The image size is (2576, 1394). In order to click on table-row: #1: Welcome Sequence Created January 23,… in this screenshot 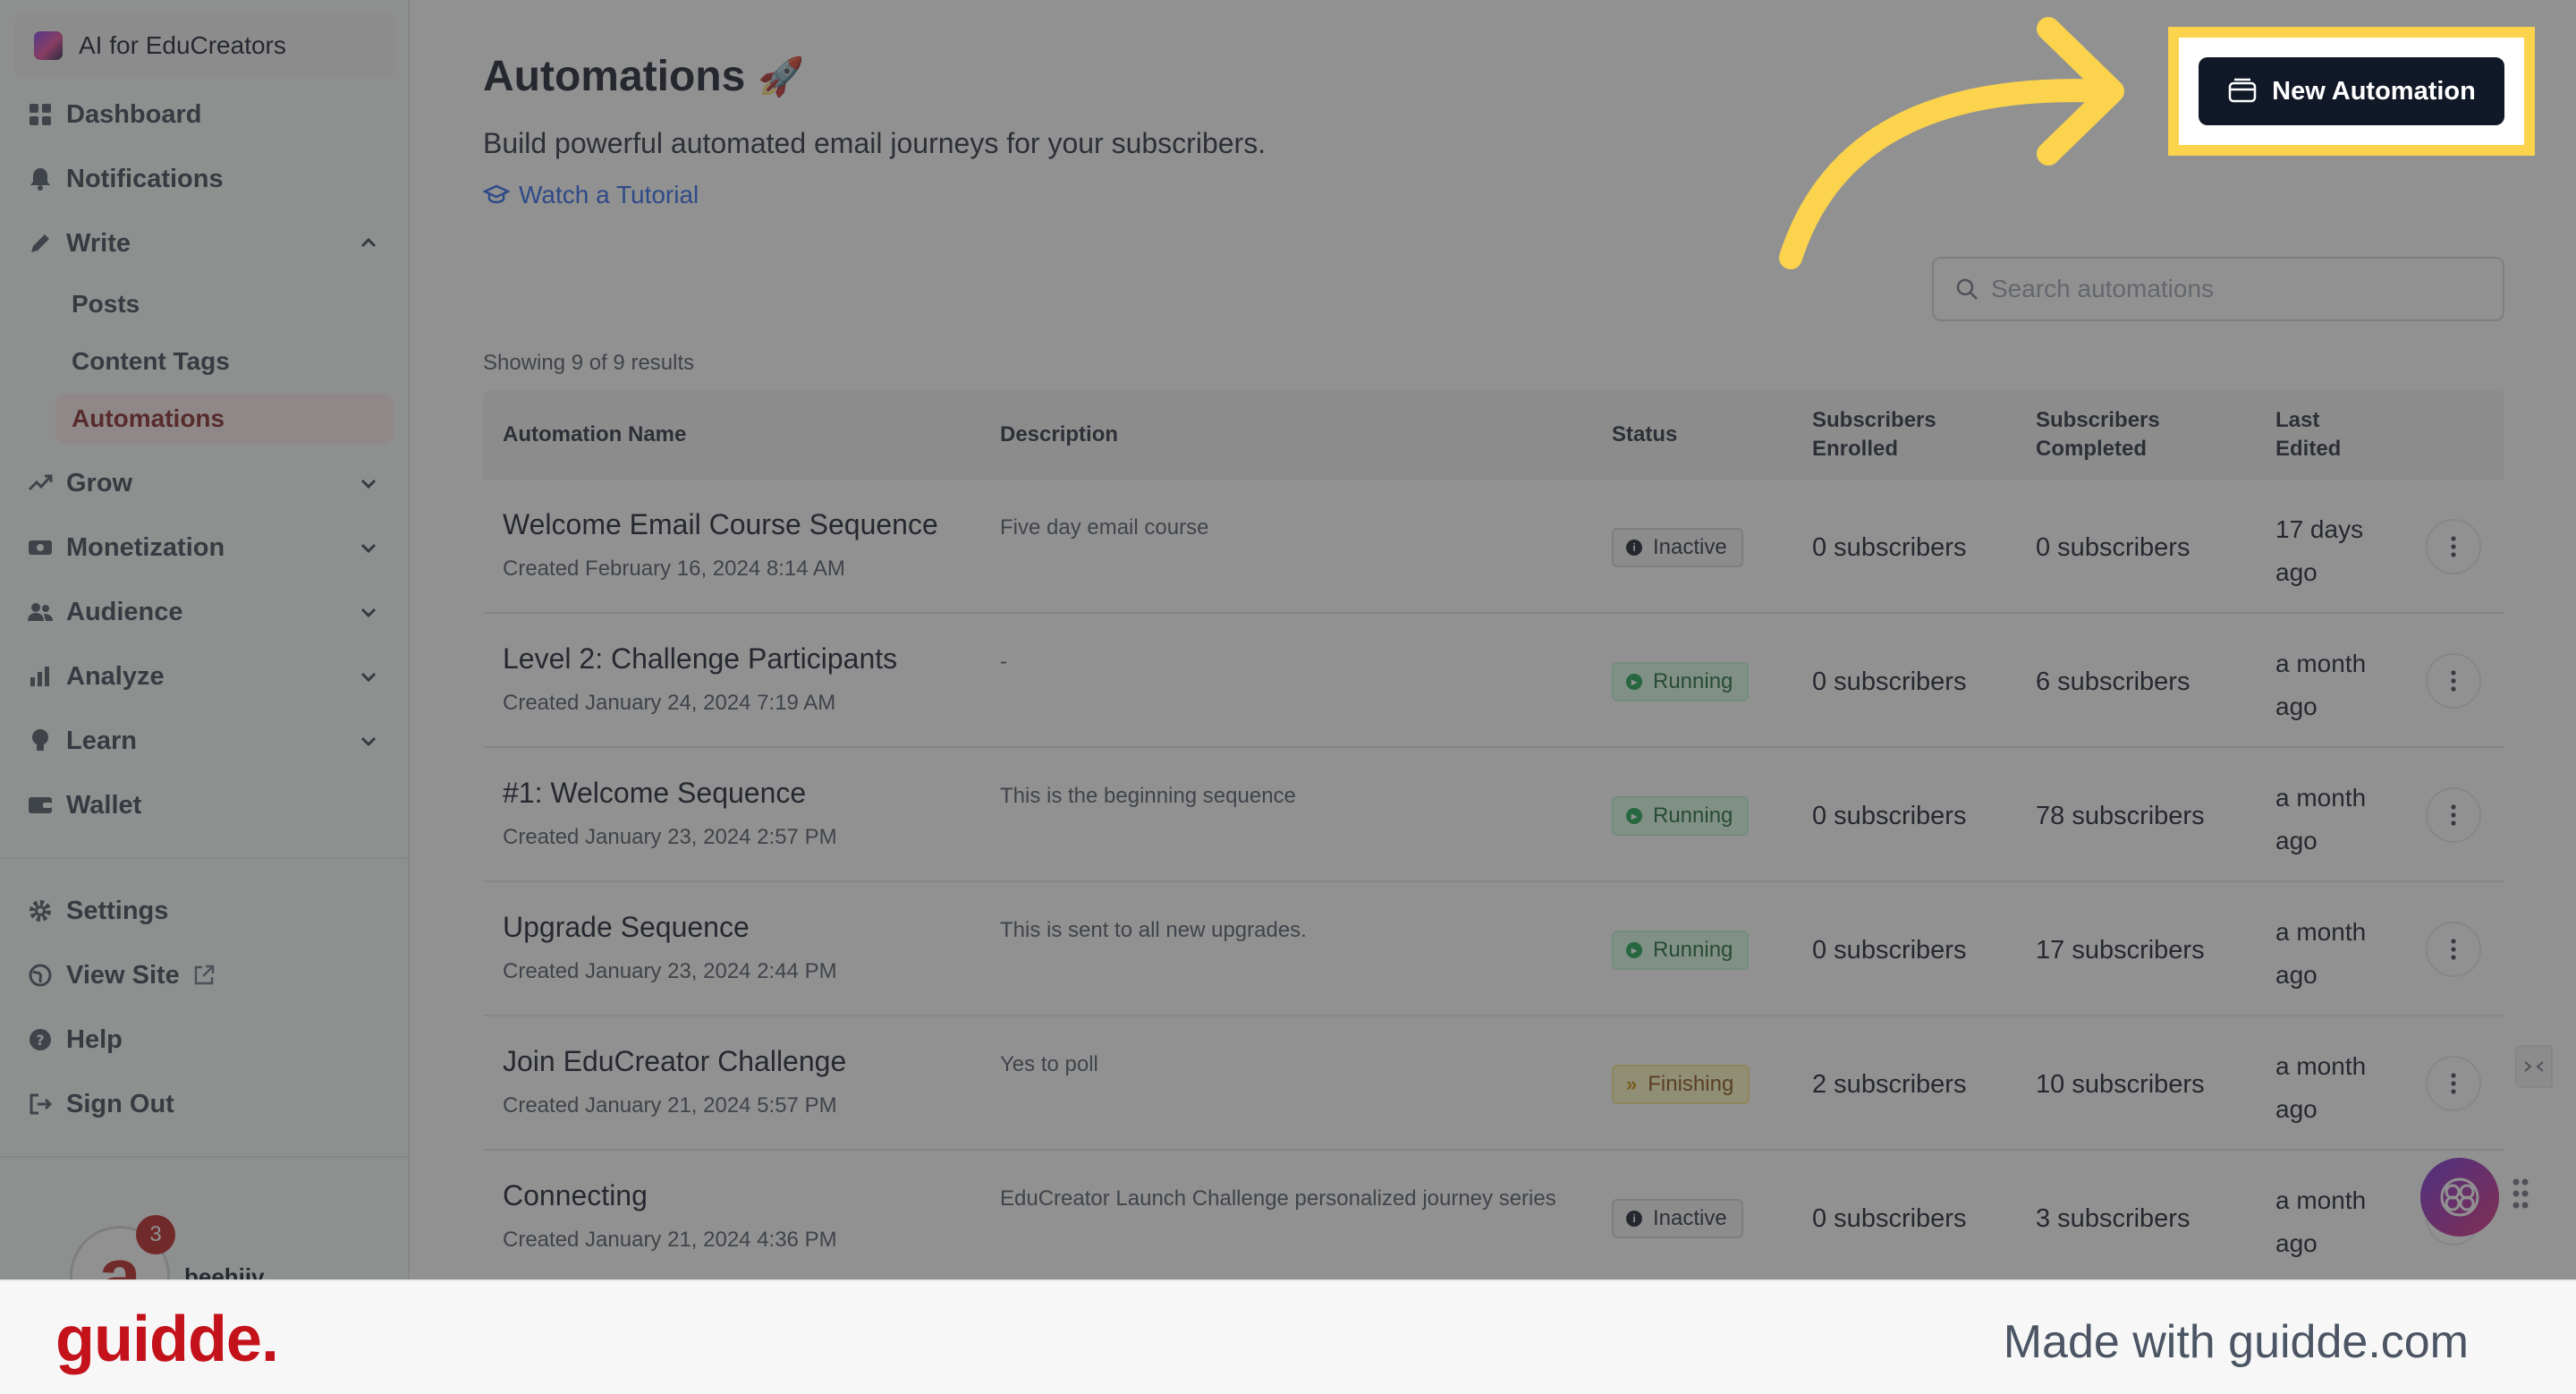, I will do `click(1493, 815)`.